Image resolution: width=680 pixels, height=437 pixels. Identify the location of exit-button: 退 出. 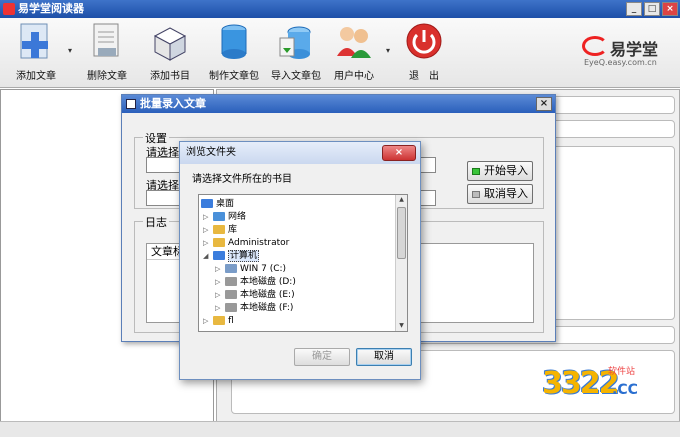
(424, 52).